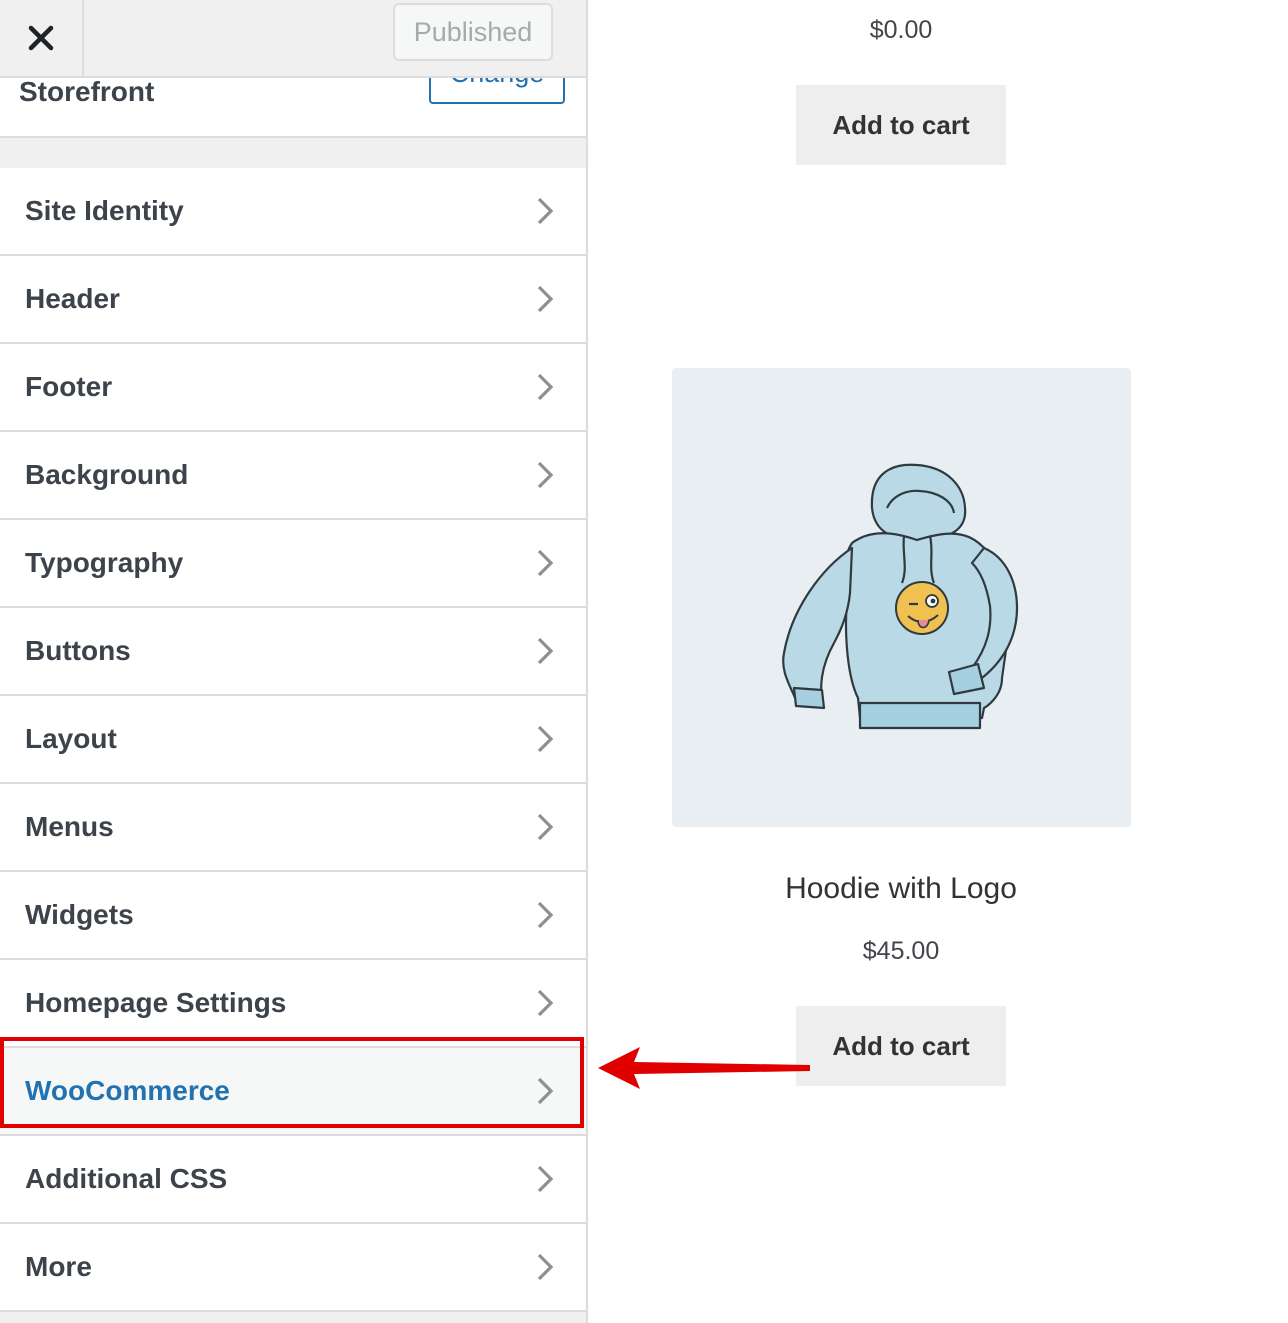 The image size is (1288, 1323). I want to click on menu-item-label: WooCommerce, so click(127, 1090).